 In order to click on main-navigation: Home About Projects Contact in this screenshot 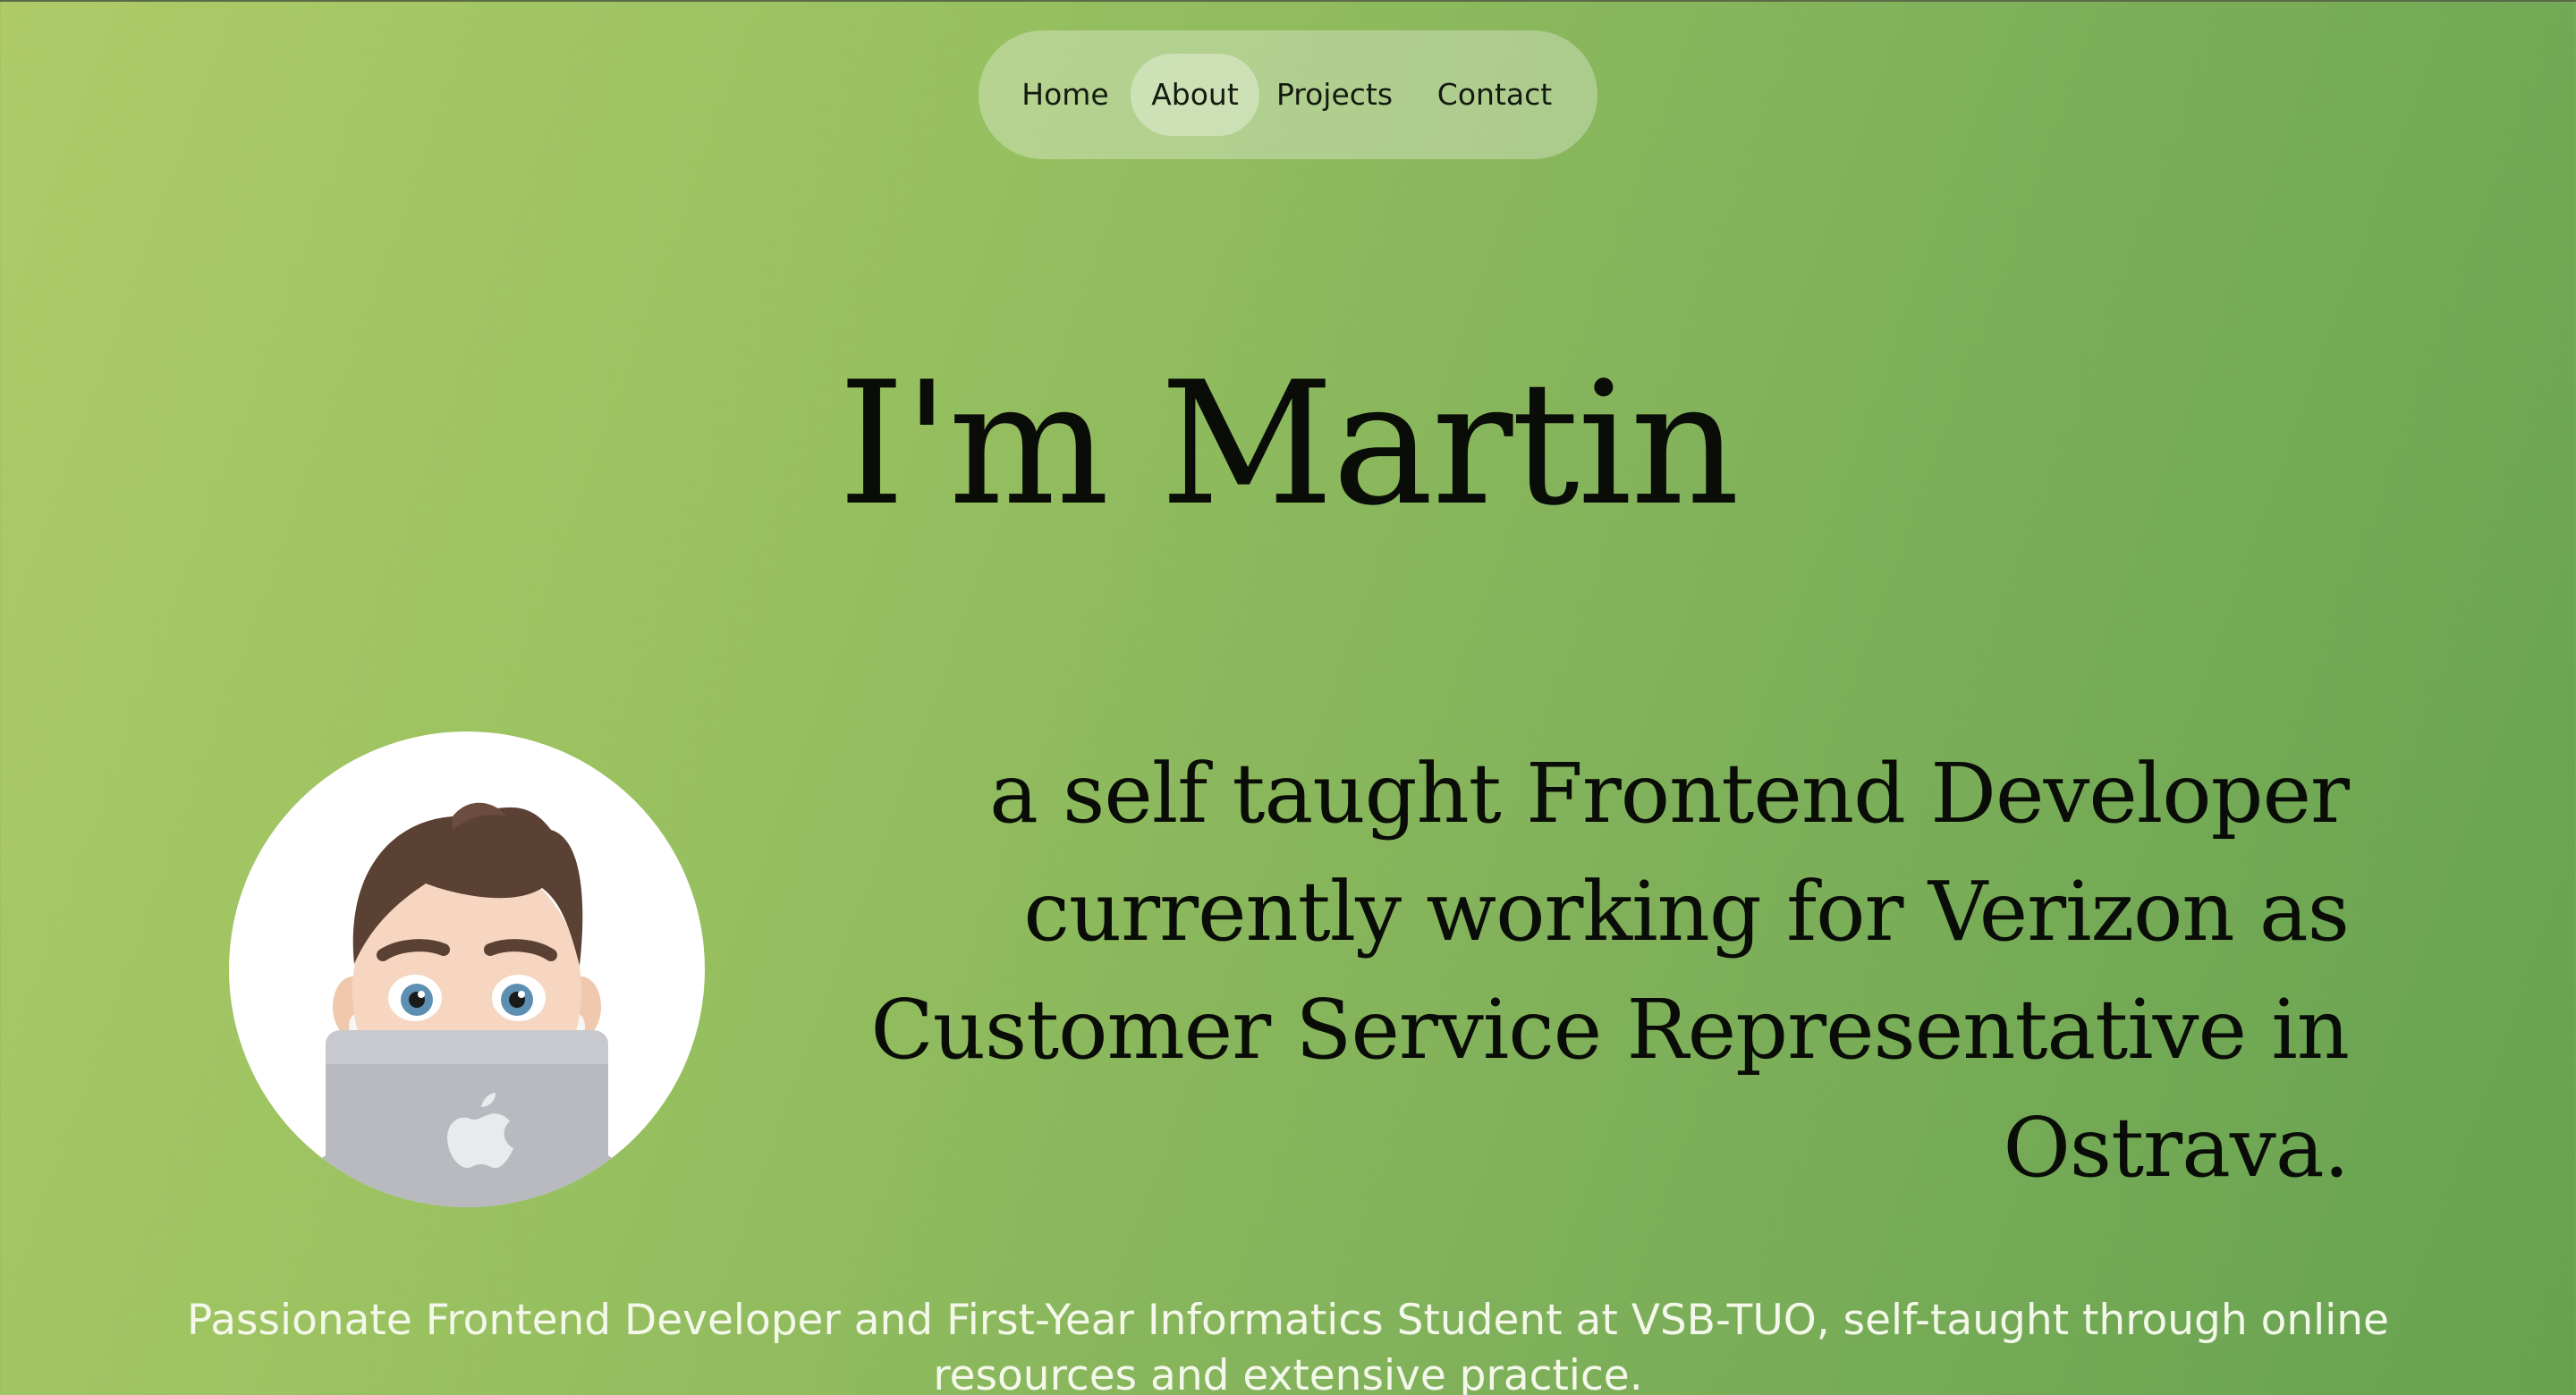, I will do `click(1288, 94)`.